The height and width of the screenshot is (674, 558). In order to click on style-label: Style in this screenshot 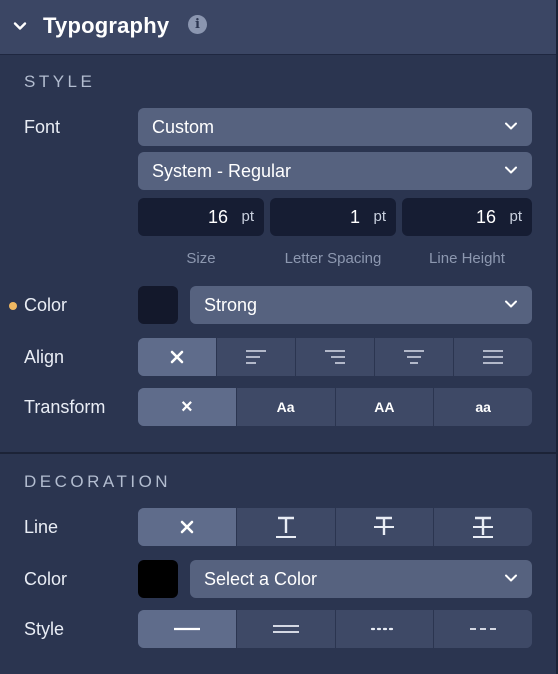, I will do `click(44, 629)`.